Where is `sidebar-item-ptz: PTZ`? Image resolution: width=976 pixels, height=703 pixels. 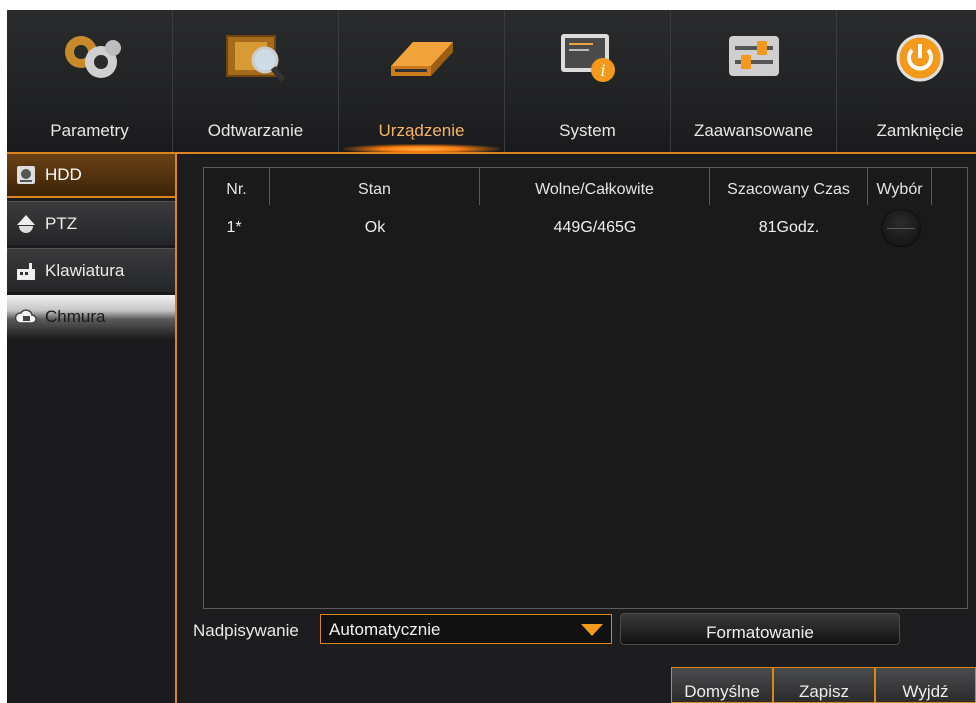
sidebar-item-ptz: PTZ is located at coordinates (91, 223).